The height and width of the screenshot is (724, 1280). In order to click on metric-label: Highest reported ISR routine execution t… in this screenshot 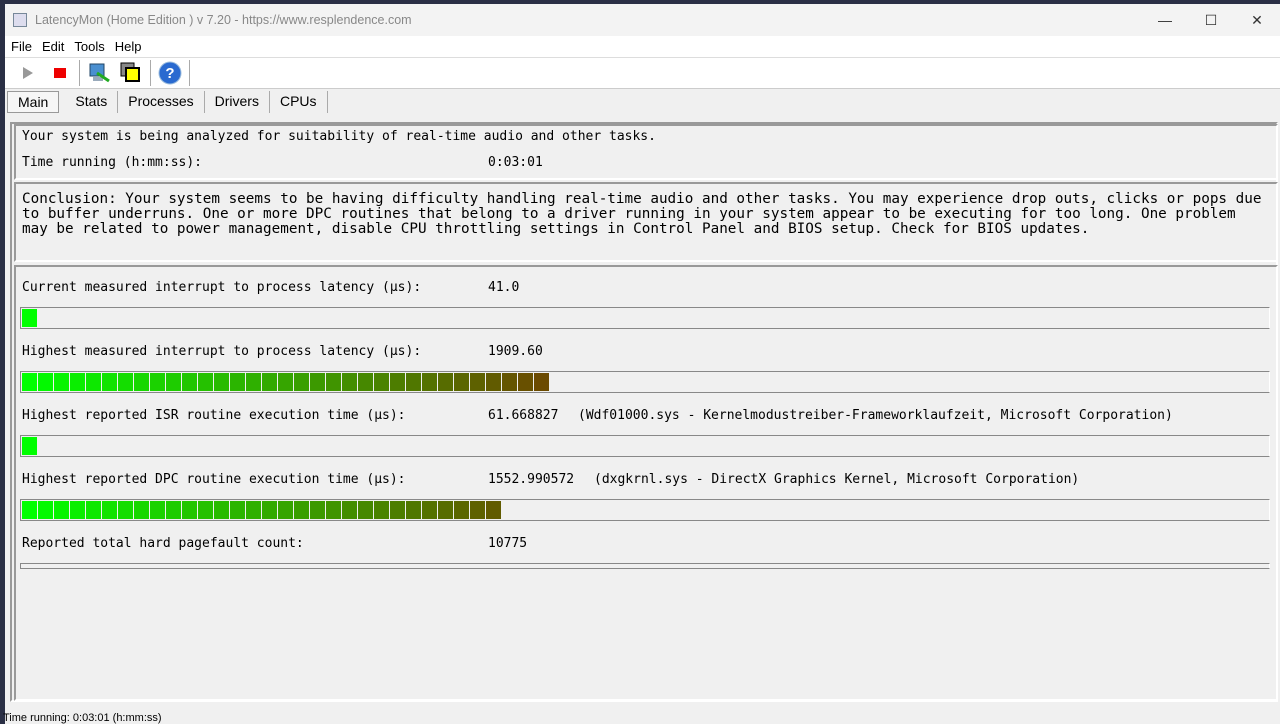, I will do `click(214, 415)`.